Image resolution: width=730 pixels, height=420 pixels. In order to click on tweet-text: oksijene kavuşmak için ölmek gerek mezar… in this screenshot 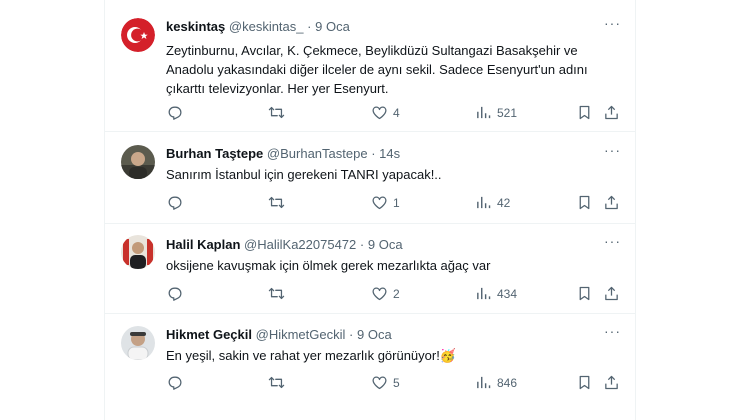, I will do `click(328, 265)`.